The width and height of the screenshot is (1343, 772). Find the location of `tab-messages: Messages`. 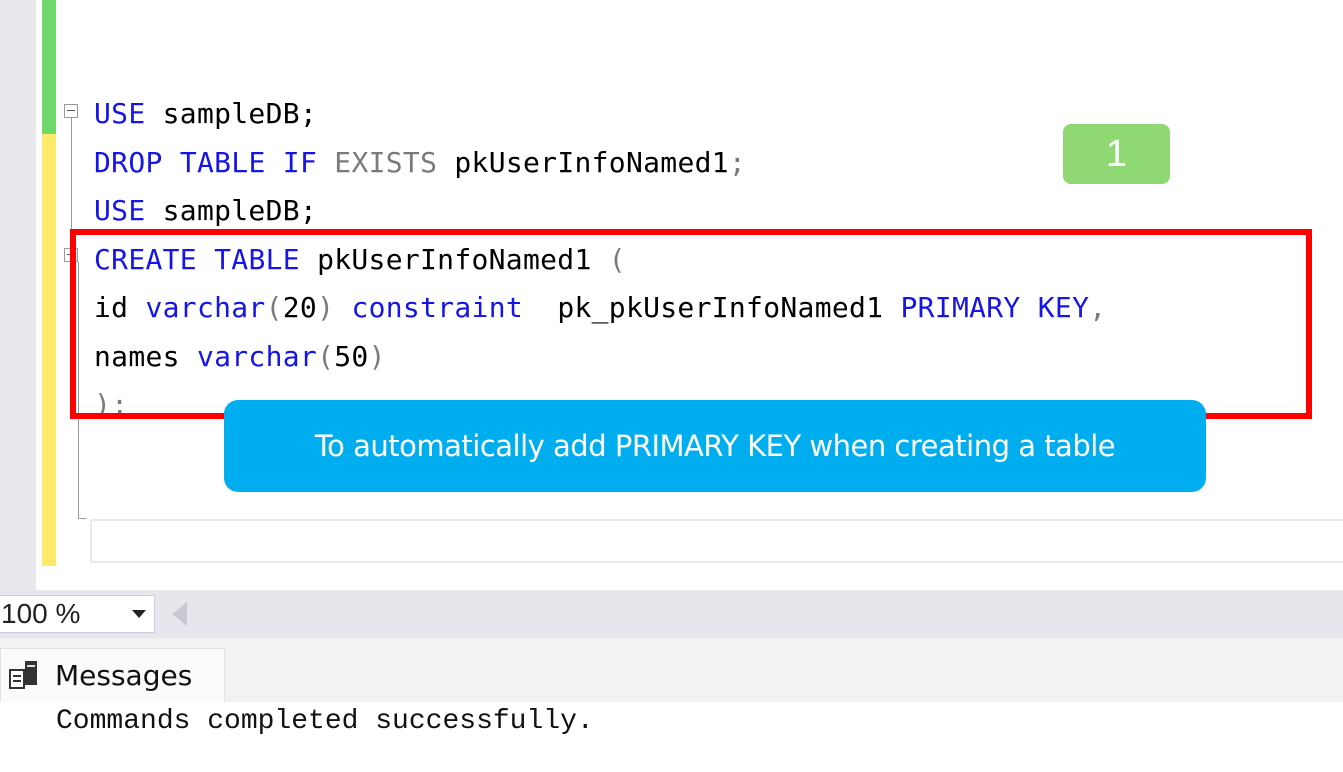

tab-messages: Messages is located at coordinates (112, 675).